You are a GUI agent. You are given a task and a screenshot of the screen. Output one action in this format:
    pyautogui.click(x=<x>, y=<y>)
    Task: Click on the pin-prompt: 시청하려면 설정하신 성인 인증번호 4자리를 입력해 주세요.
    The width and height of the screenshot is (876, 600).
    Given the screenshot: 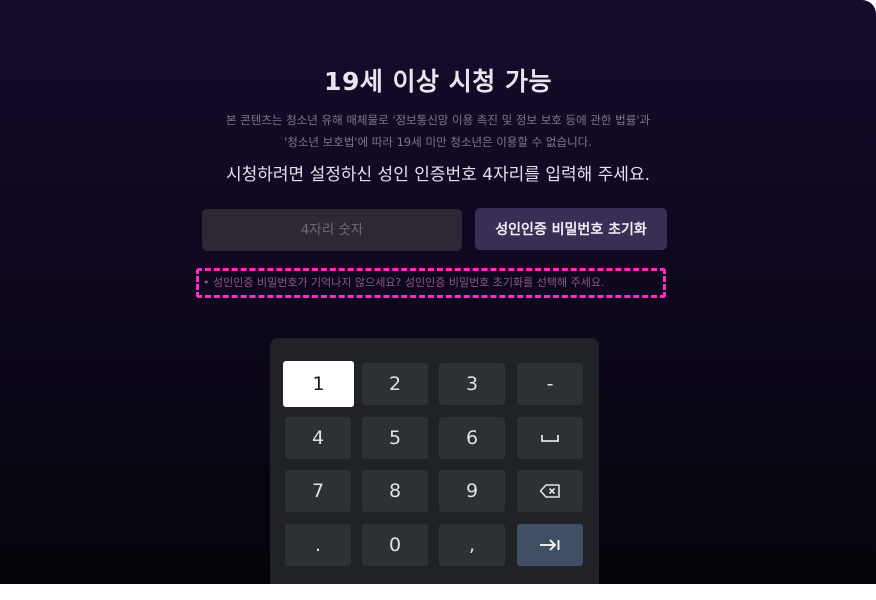 What is the action you would take?
    pyautogui.click(x=437, y=175)
    